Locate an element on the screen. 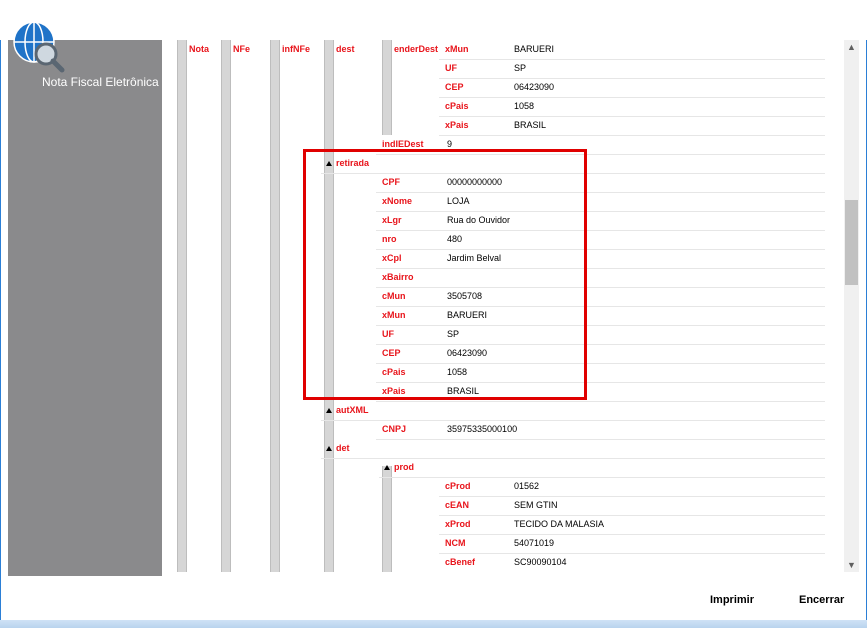  field-key: nro is located at coordinates (389, 239).